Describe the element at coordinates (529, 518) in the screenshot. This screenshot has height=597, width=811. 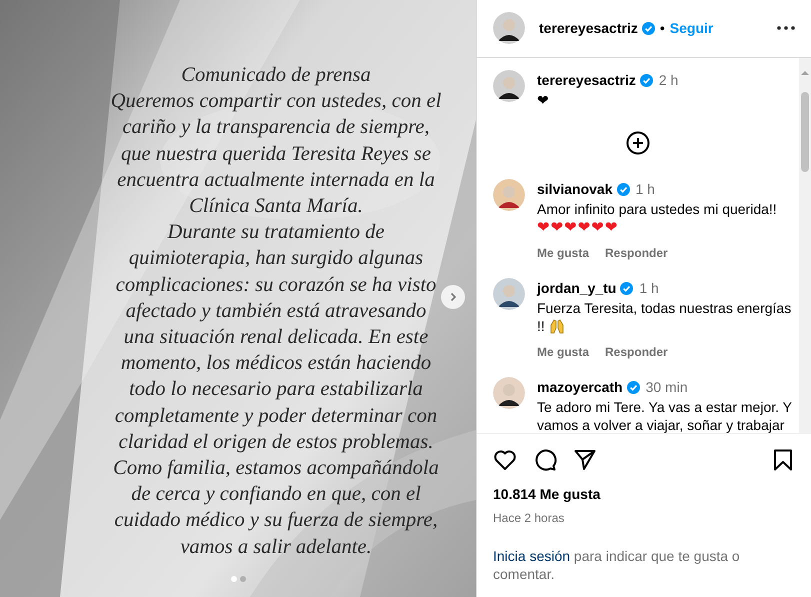
I see `post-time: Hace 2 horas` at that location.